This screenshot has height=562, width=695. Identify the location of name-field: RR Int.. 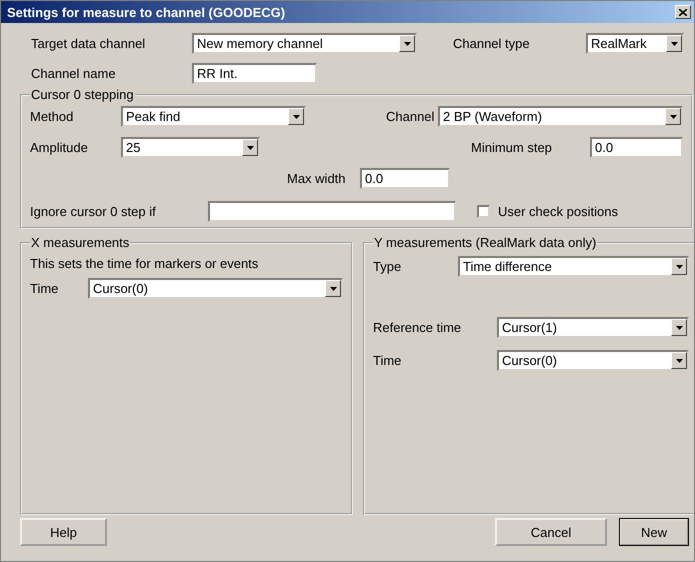
(254, 73).